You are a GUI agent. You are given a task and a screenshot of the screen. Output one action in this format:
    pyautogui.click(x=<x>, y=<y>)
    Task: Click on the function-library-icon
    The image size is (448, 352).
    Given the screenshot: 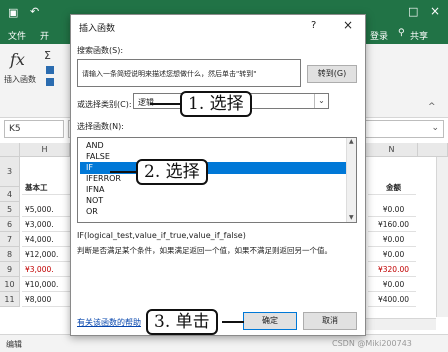 What is the action you would take?
    pyautogui.click(x=50, y=70)
    